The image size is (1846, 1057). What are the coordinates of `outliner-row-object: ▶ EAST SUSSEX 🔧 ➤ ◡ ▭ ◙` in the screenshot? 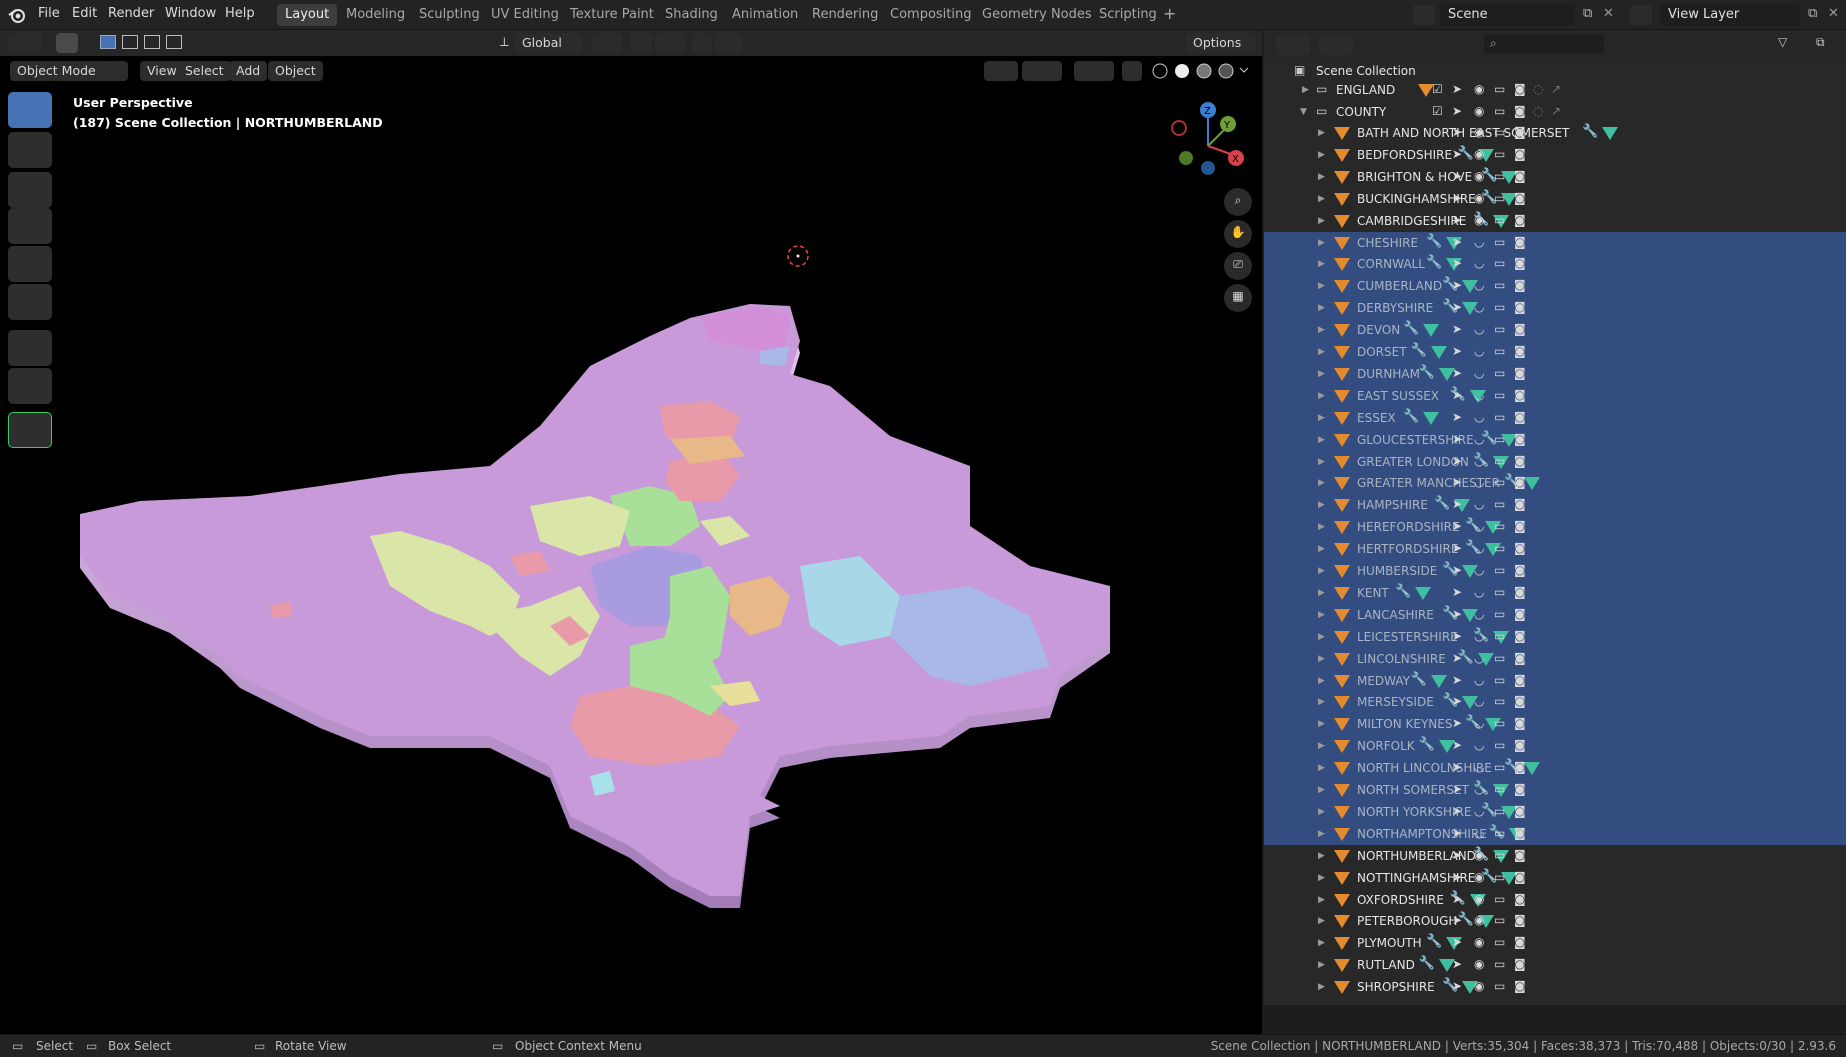 It's located at (1555, 395).